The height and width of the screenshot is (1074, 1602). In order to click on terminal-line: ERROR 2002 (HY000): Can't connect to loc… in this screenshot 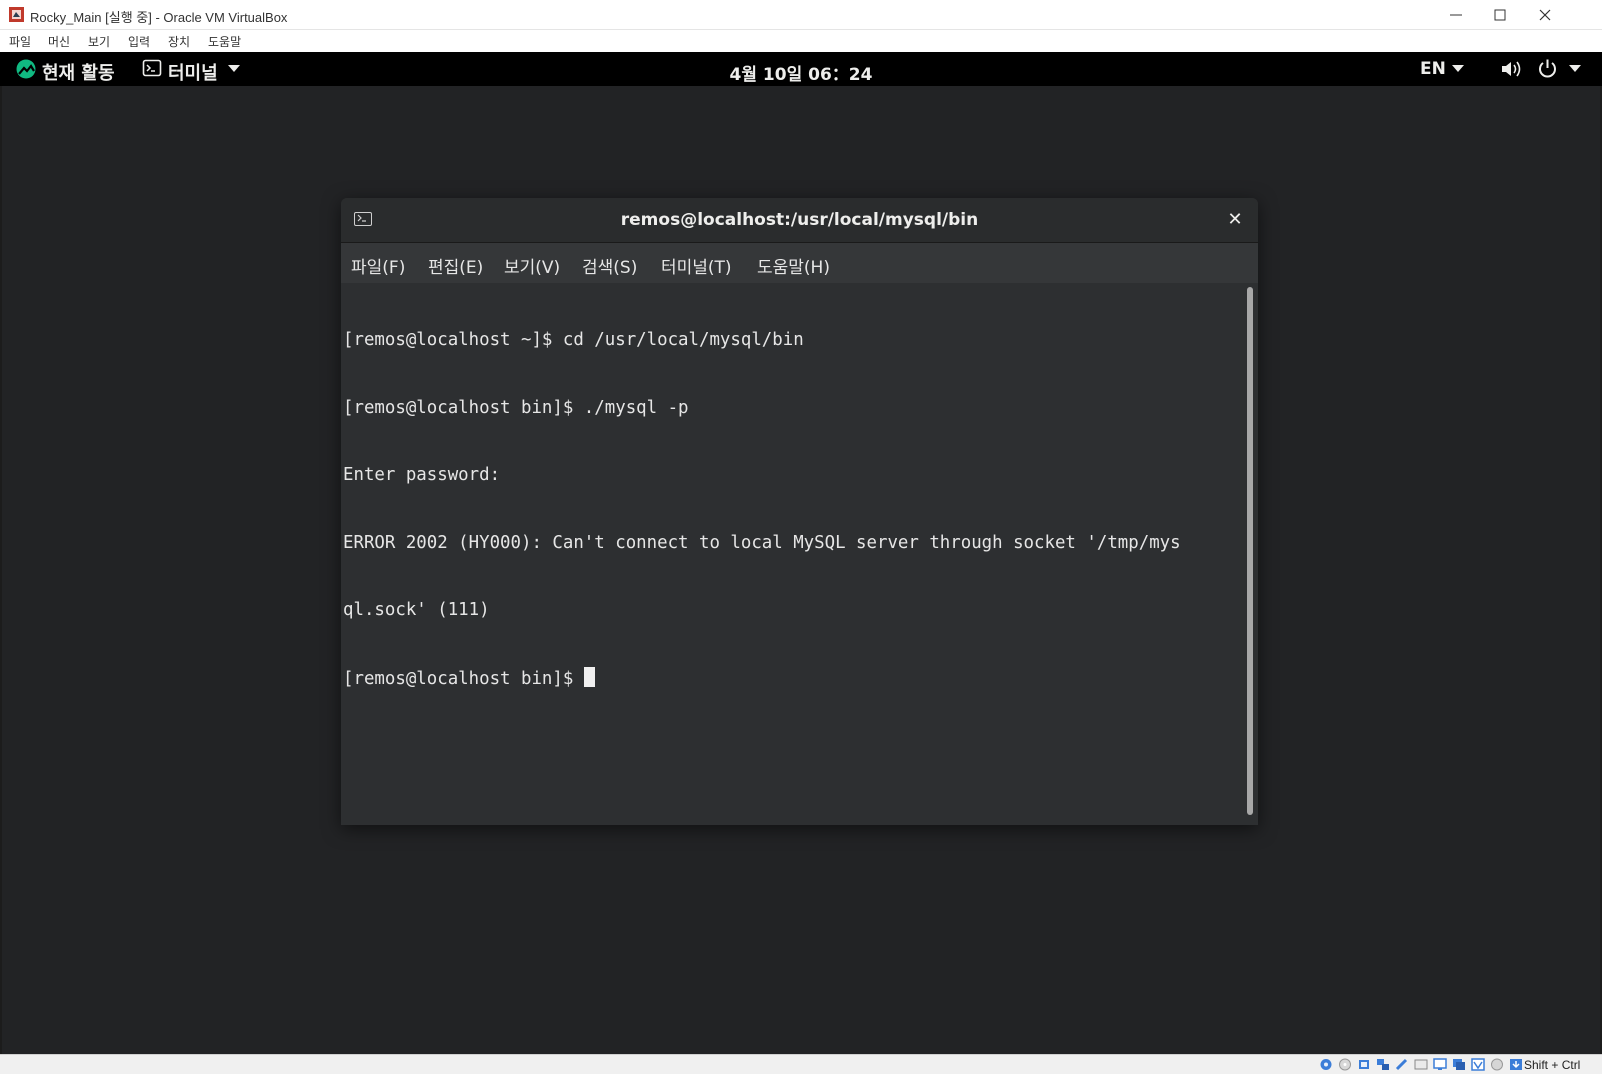, I will do `click(762, 542)`.